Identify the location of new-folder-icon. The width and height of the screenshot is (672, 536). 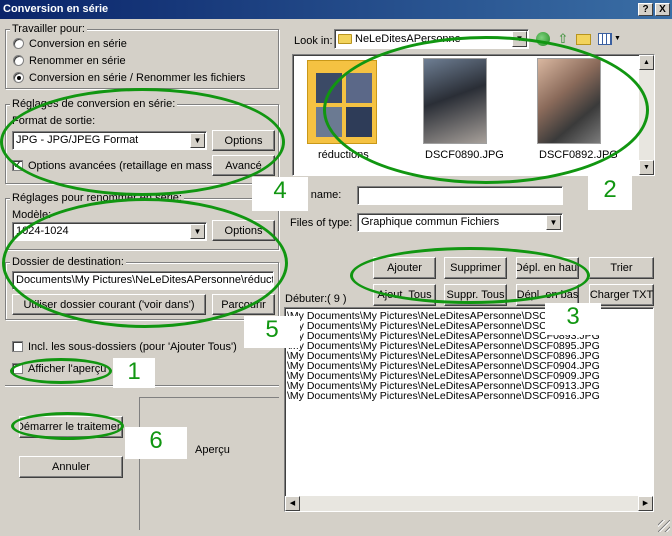
(583, 39).